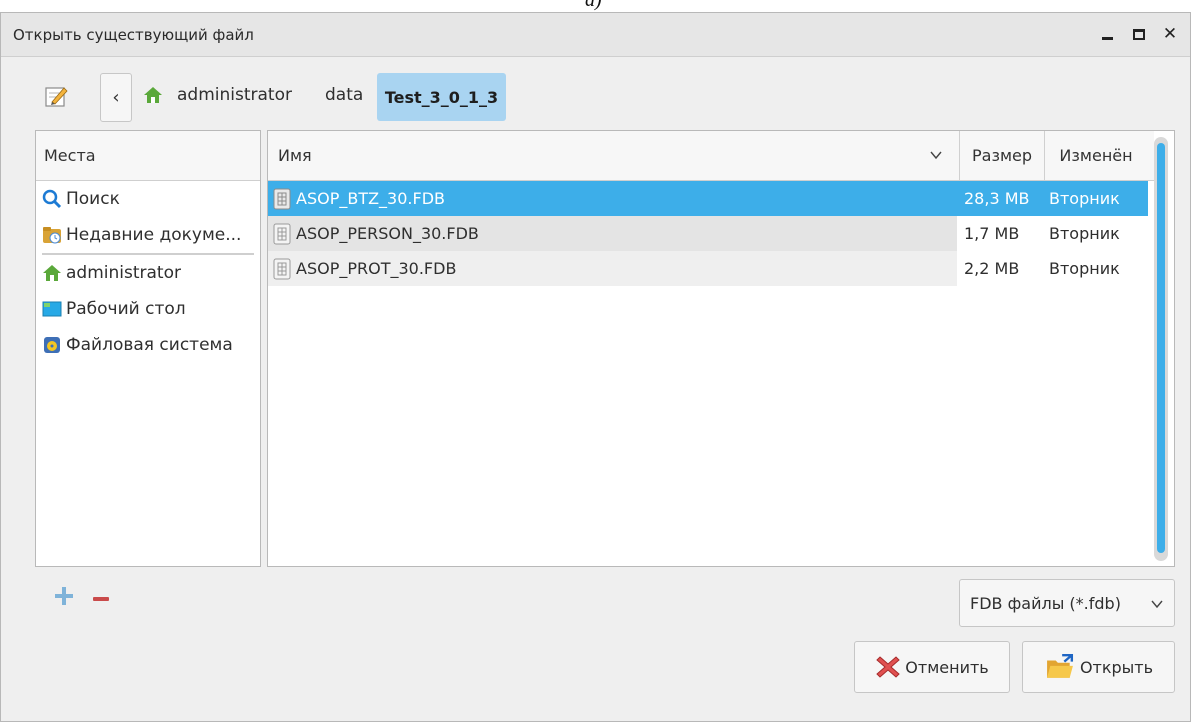 The width and height of the screenshot is (1191, 722). What do you see at coordinates (708, 268) in the screenshot?
I see `file-row: ASOP_PROT_30.FDB 2,2 MB Вторник` at bounding box center [708, 268].